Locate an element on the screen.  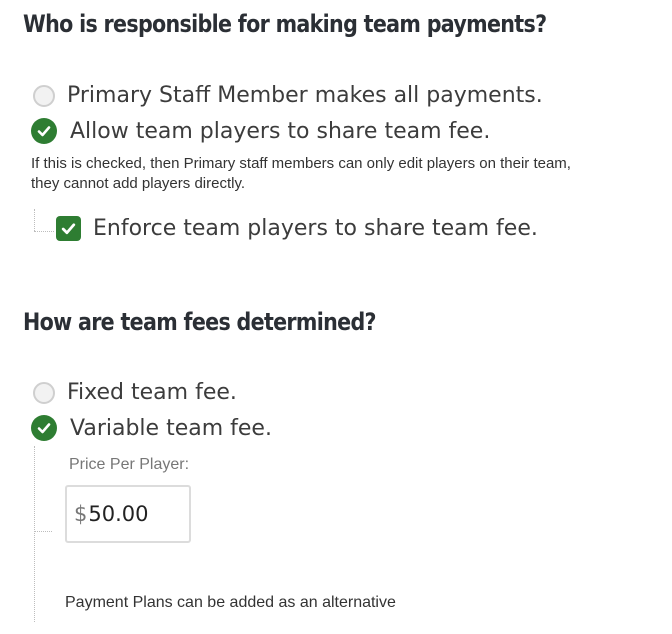
checkbox-checked-icon is located at coordinates (68, 228).